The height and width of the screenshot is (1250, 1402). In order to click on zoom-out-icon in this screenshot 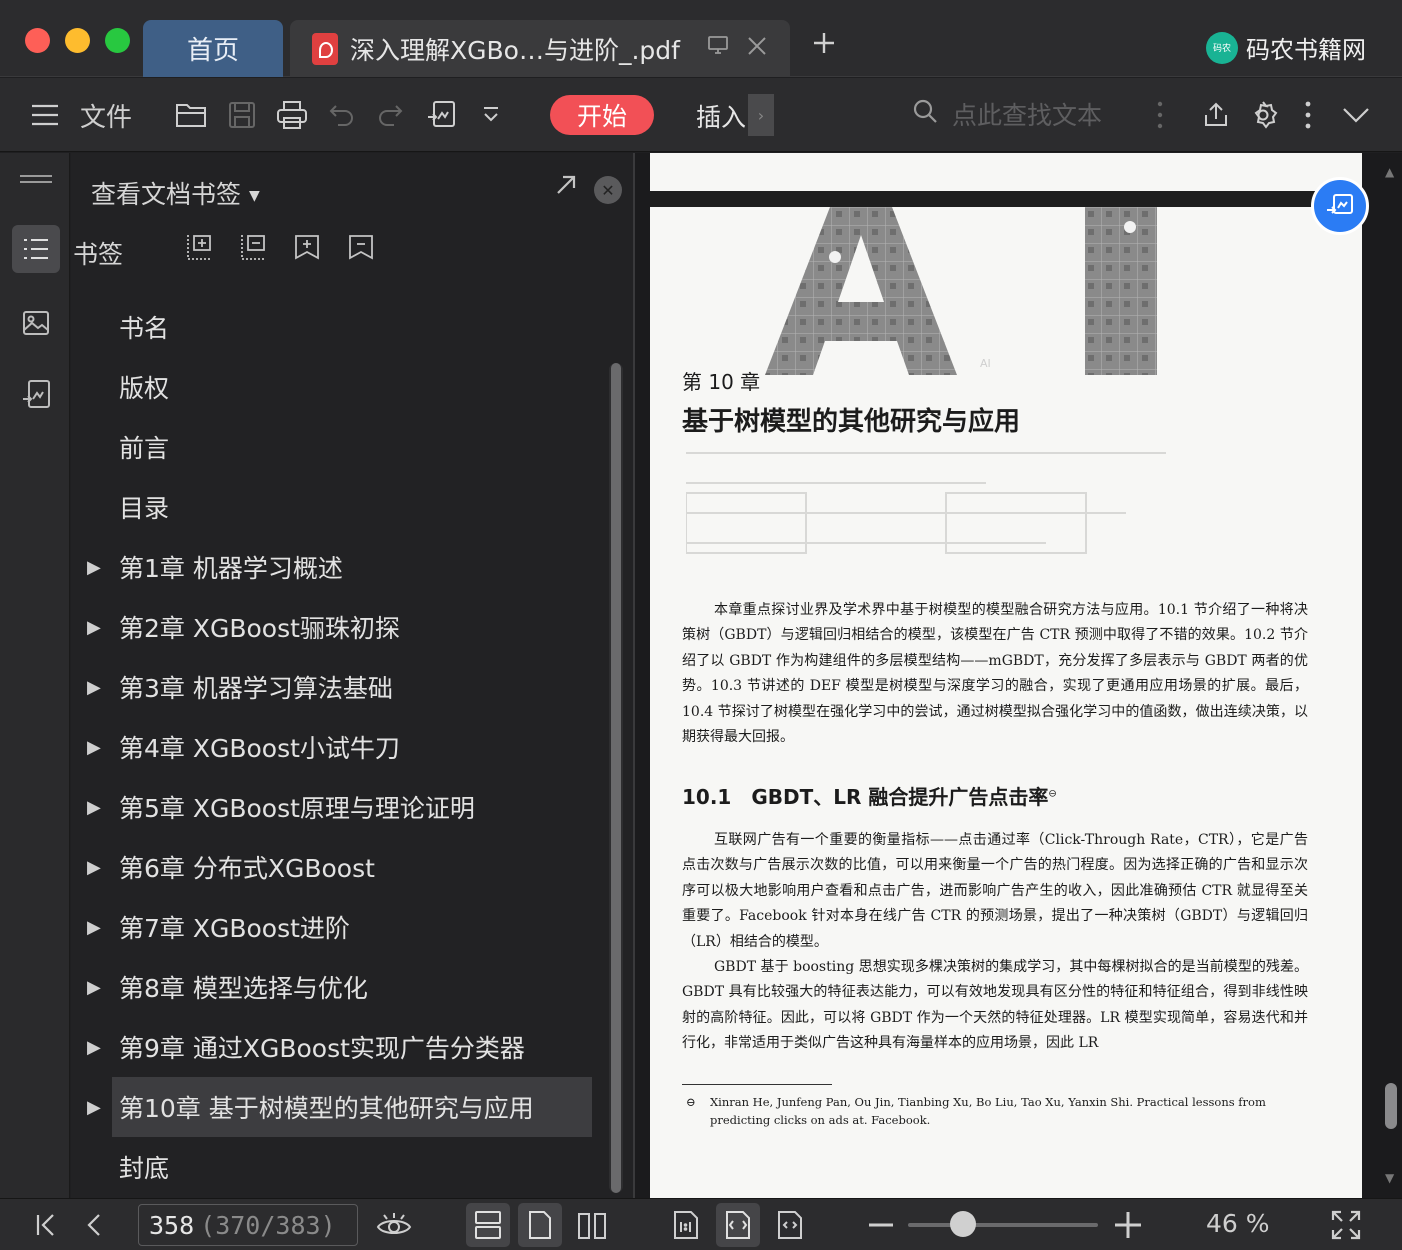, I will do `click(881, 1224)`.